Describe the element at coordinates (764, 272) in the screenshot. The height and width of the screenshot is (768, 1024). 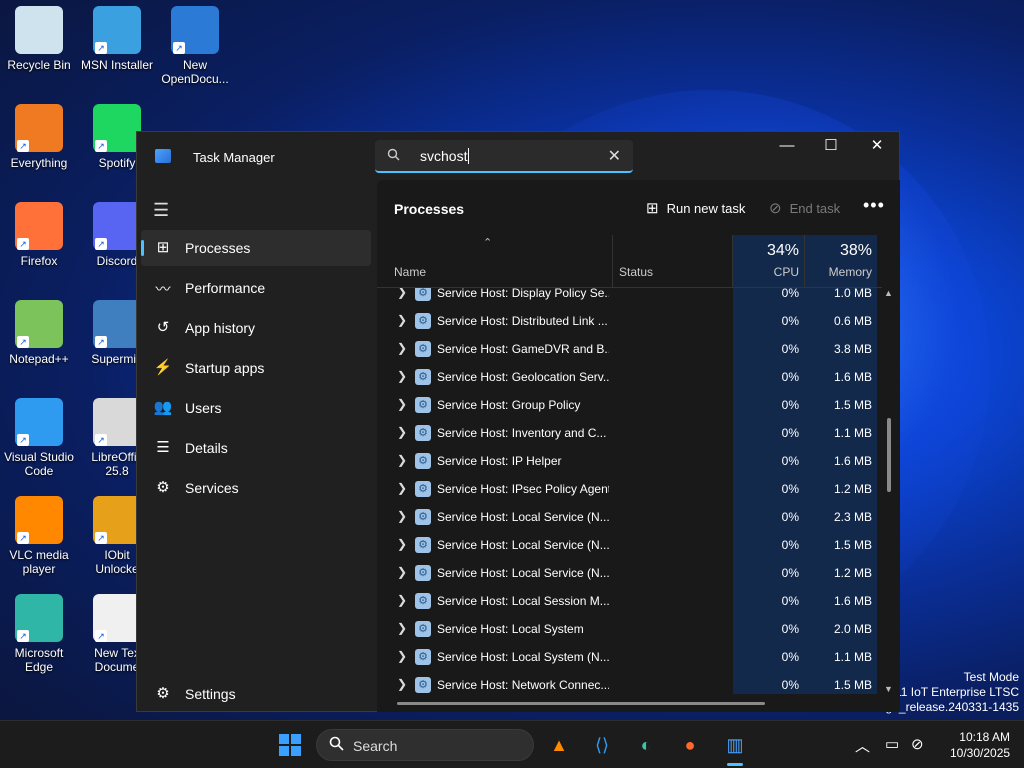
I see `column-header-cpu: CPU` at that location.